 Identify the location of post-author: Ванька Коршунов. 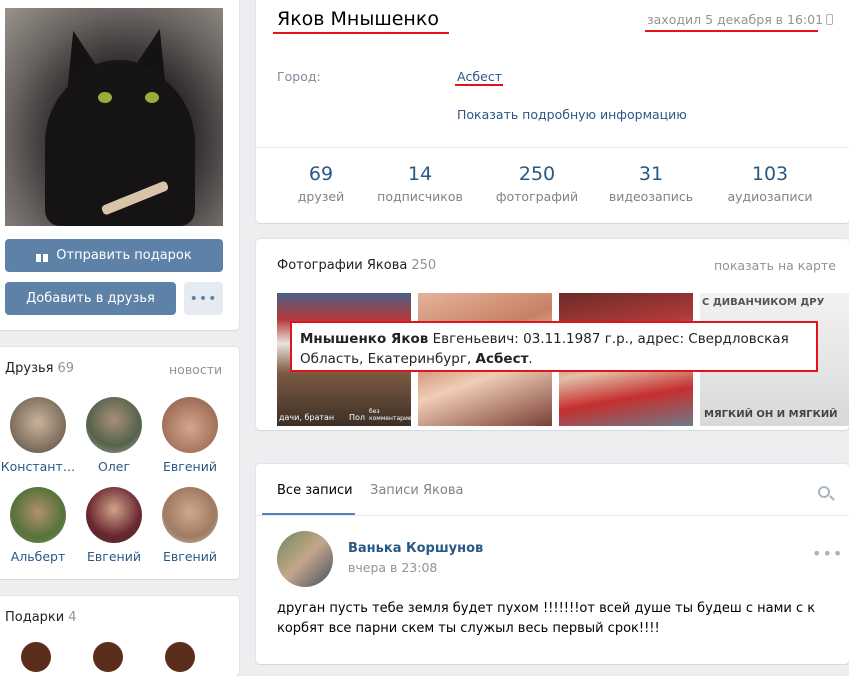
(415, 548).